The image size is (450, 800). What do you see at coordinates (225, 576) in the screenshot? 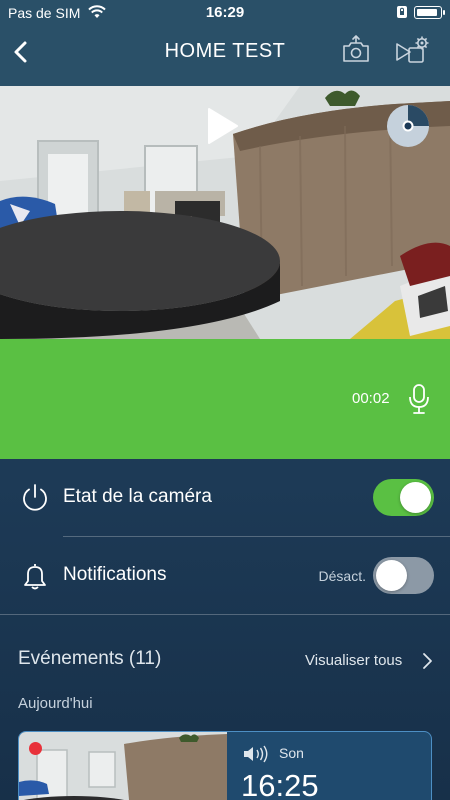
I see `notifications-row: Notifications Désact.` at bounding box center [225, 576].